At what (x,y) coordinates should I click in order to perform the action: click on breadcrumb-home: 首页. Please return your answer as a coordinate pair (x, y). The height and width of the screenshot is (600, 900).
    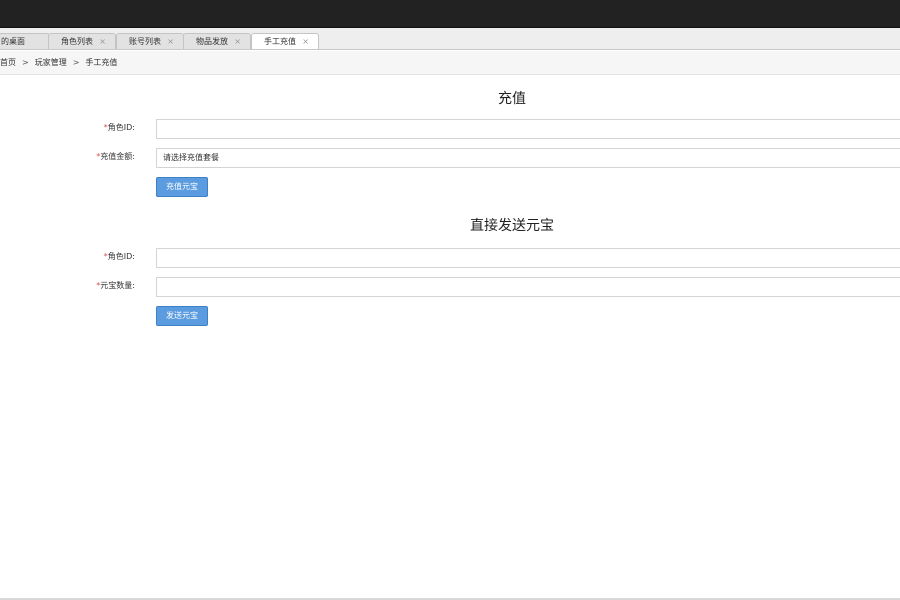
    Looking at the image, I should click on (8, 62).